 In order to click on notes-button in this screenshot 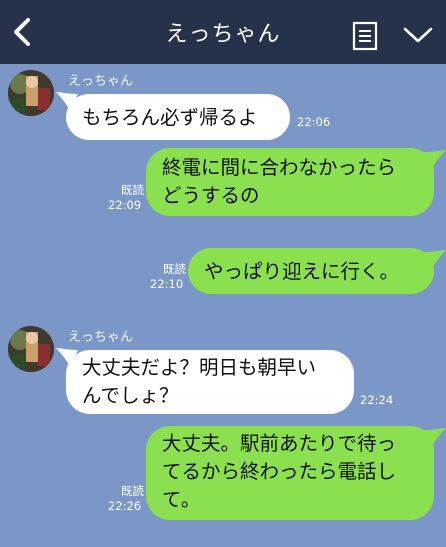, I will do `click(365, 36)`.